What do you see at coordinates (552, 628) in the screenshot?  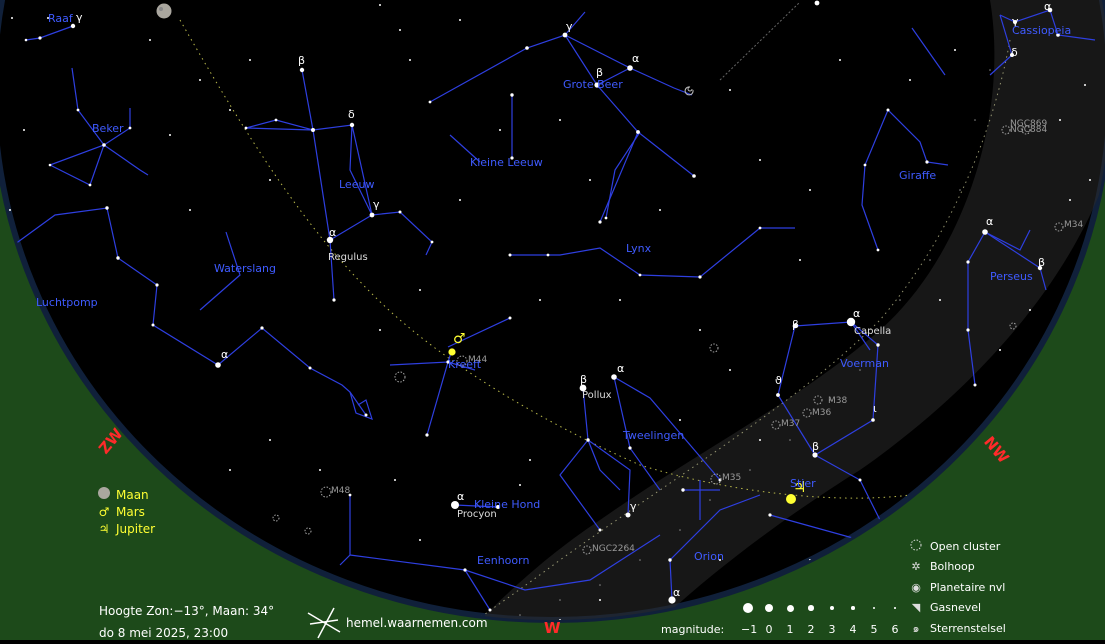 I see `compass-w: W` at bounding box center [552, 628].